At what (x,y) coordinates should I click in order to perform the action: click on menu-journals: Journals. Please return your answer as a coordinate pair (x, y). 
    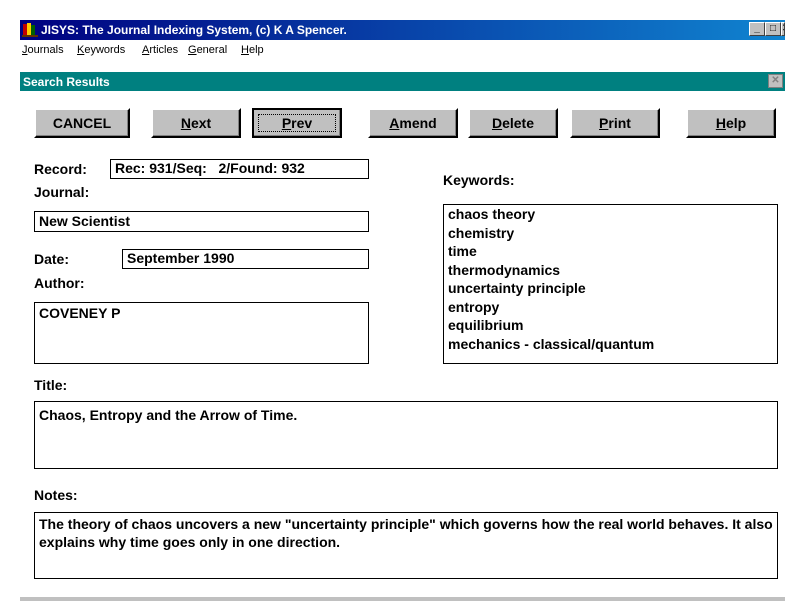
    Looking at the image, I should click on (43, 50).